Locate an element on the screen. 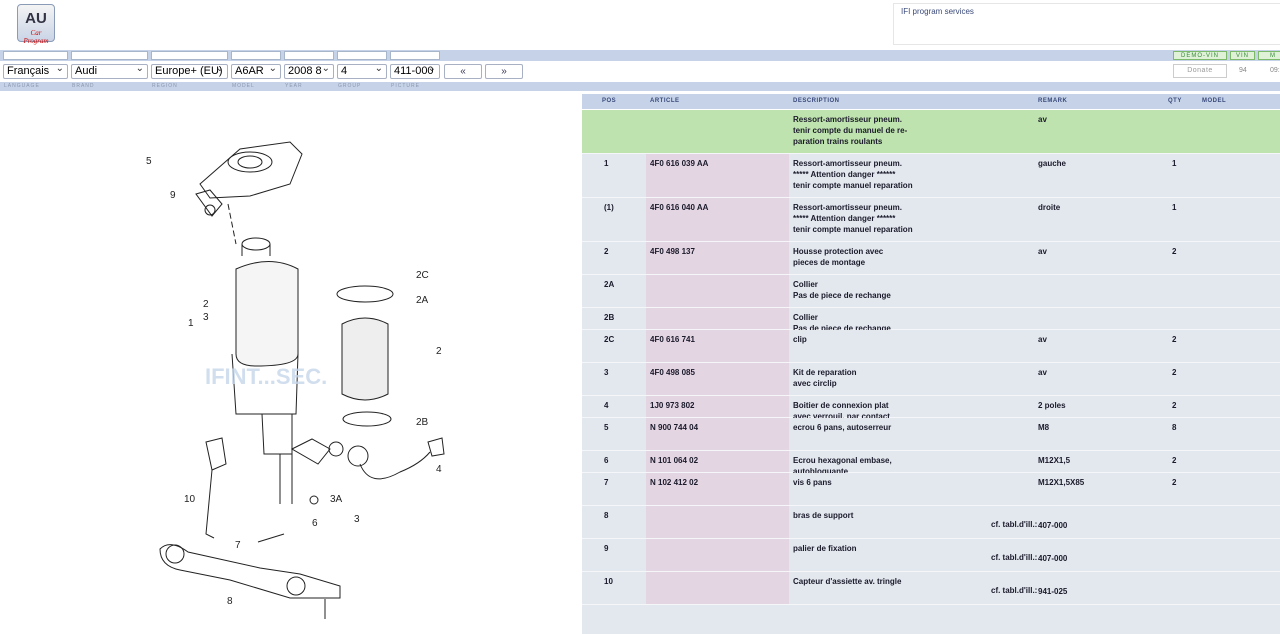 This screenshot has width=1280, height=634. donate-button: Donate is located at coordinates (1200, 71).